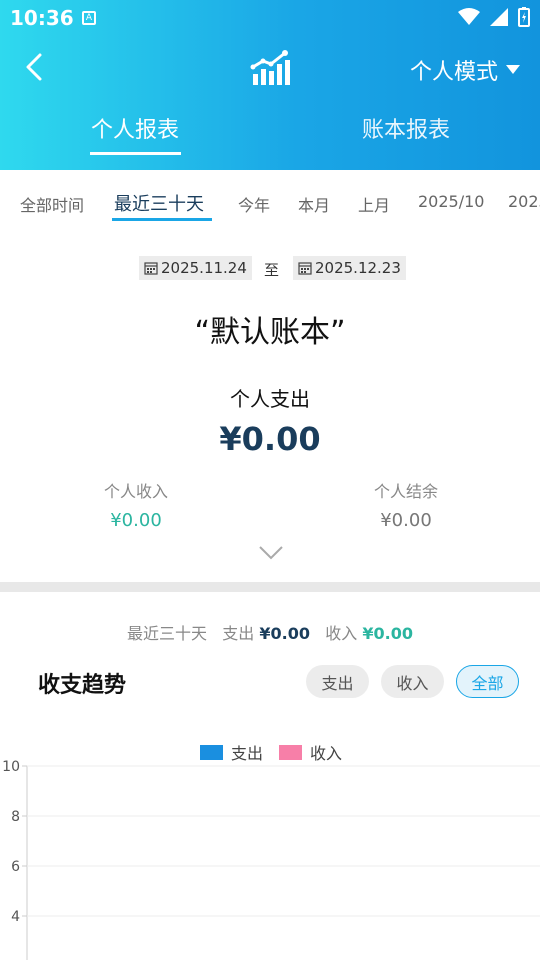 This screenshot has width=540, height=960. What do you see at coordinates (270, 439) in the screenshot?
I see `personal-expense-value: ¥0.00` at bounding box center [270, 439].